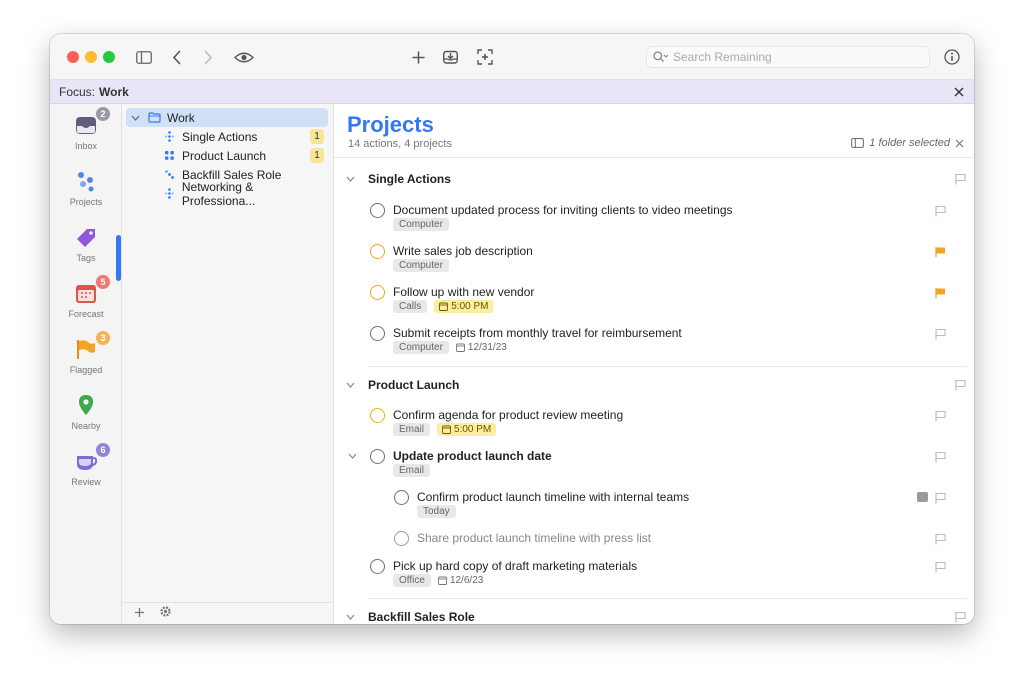 This screenshot has height=690, width=1024. I want to click on review-label: Review, so click(86, 482).